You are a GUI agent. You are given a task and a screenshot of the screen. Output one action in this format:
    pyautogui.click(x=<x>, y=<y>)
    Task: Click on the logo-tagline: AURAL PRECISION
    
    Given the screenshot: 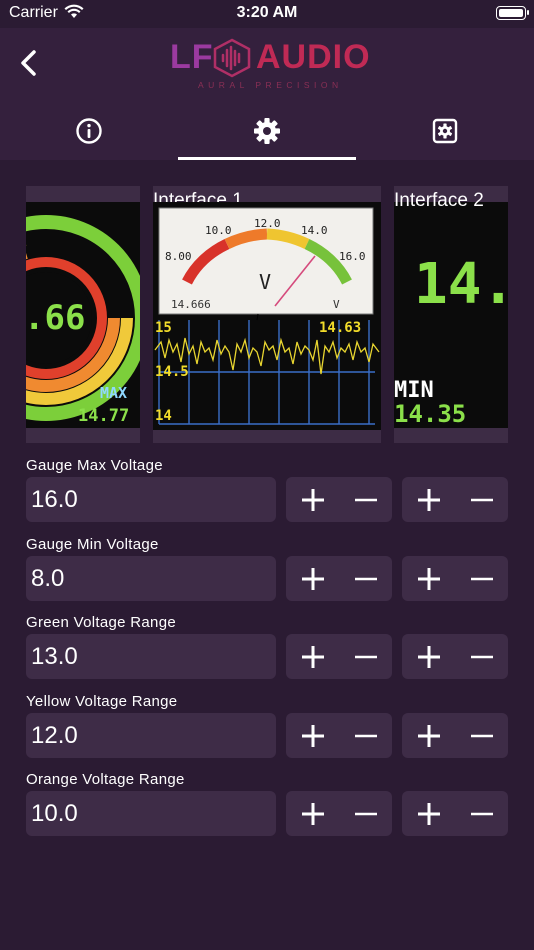 What is the action you would take?
    pyautogui.click(x=270, y=85)
    